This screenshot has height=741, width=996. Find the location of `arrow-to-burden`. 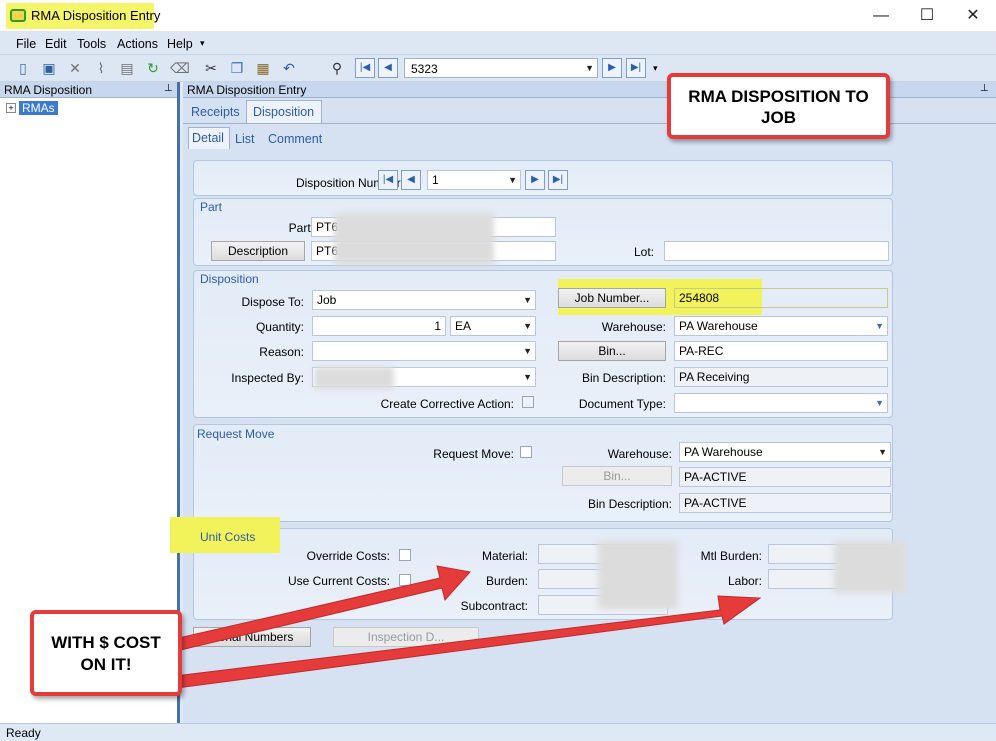

arrow-to-burden is located at coordinates (320, 609).